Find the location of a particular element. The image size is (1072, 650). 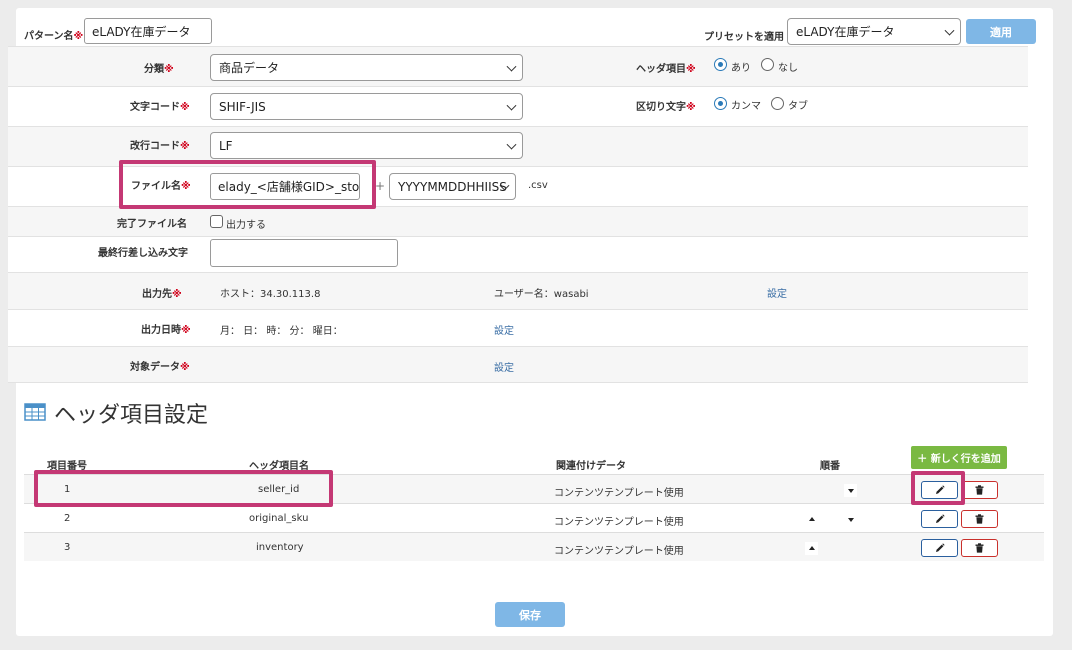

row-2-move-up is located at coordinates (811, 519).